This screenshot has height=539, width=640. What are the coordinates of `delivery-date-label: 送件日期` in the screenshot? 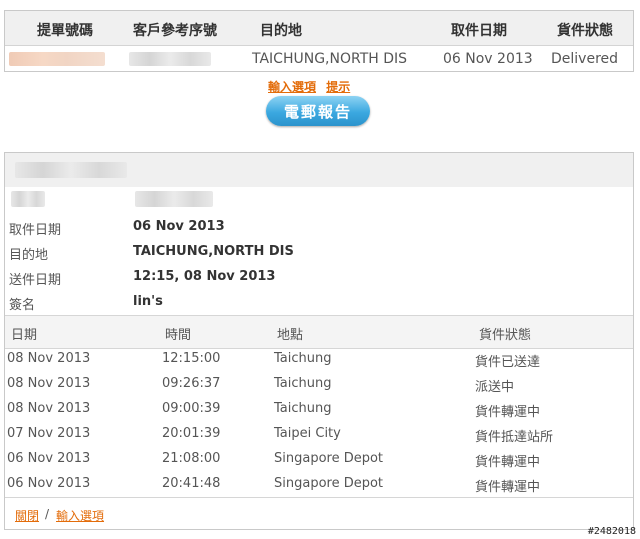 It's located at (35, 280).